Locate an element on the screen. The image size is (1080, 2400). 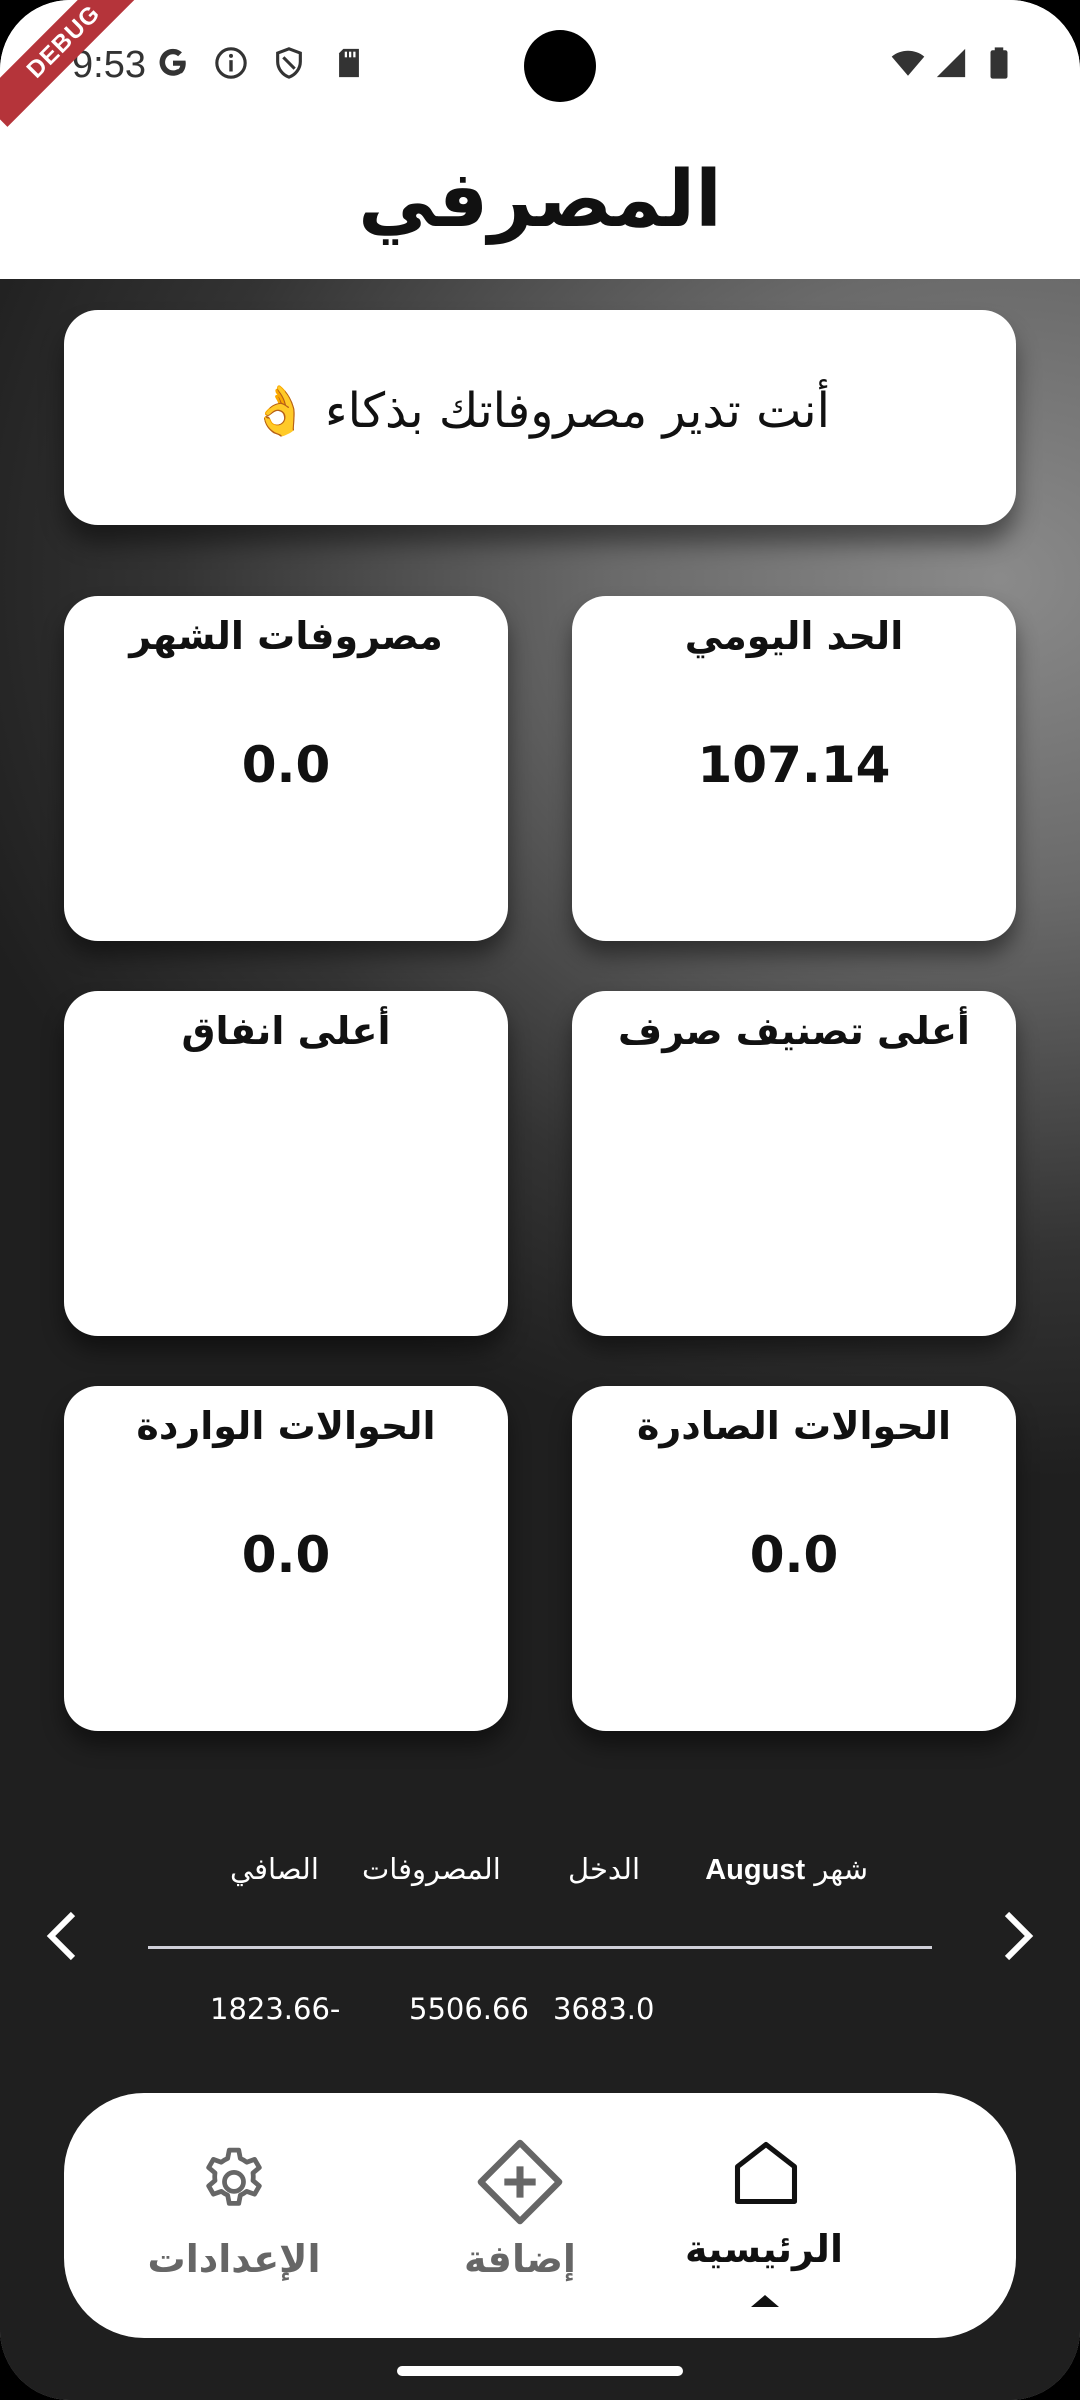
google-icon is located at coordinates (172, 62).